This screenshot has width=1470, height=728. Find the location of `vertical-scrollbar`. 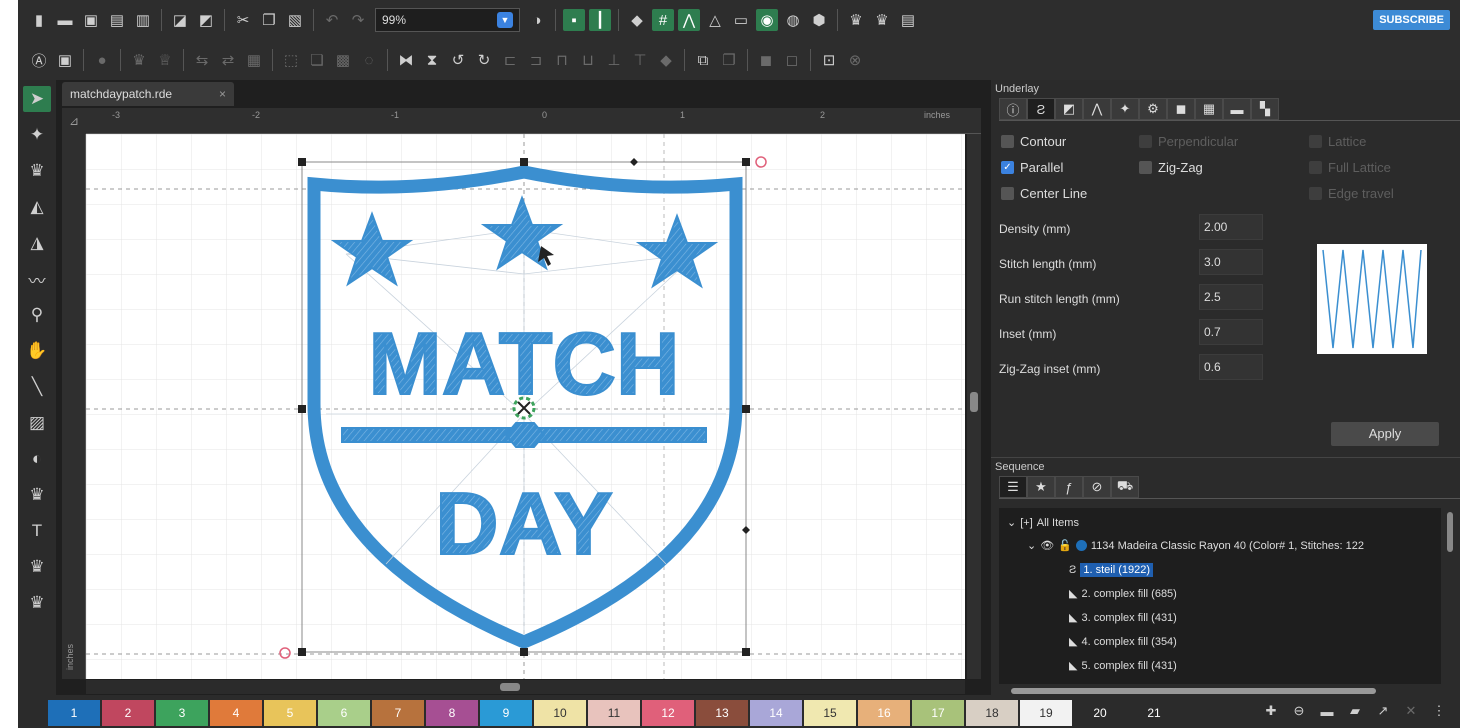

vertical-scrollbar is located at coordinates (974, 406).